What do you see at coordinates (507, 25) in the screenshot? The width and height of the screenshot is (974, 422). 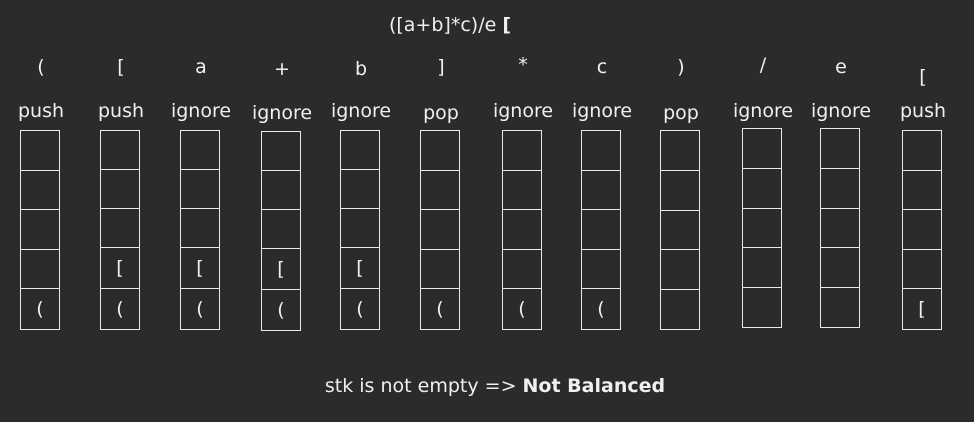 I see `expression-last-char: [` at bounding box center [507, 25].